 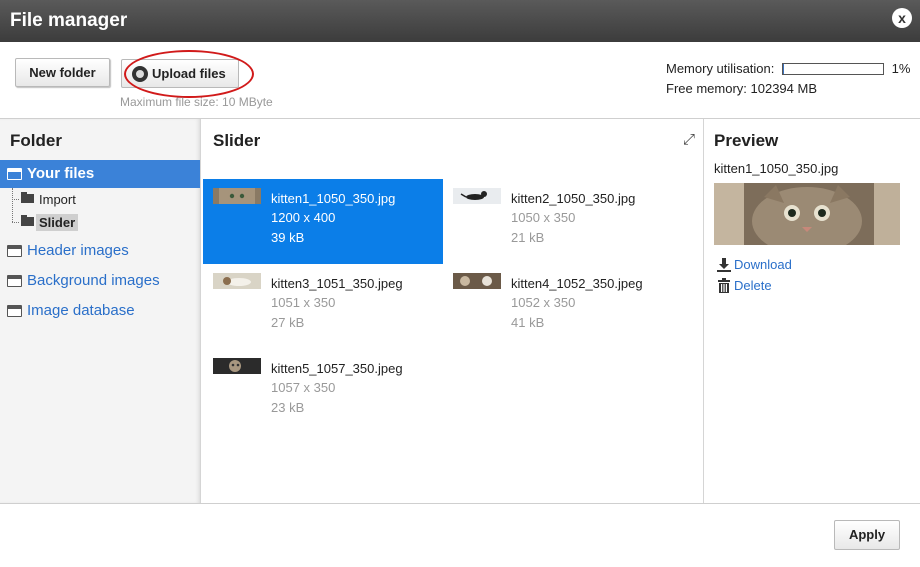 What do you see at coordinates (720, 68) in the screenshot?
I see `memory-label: Memory utilisation:` at bounding box center [720, 68].